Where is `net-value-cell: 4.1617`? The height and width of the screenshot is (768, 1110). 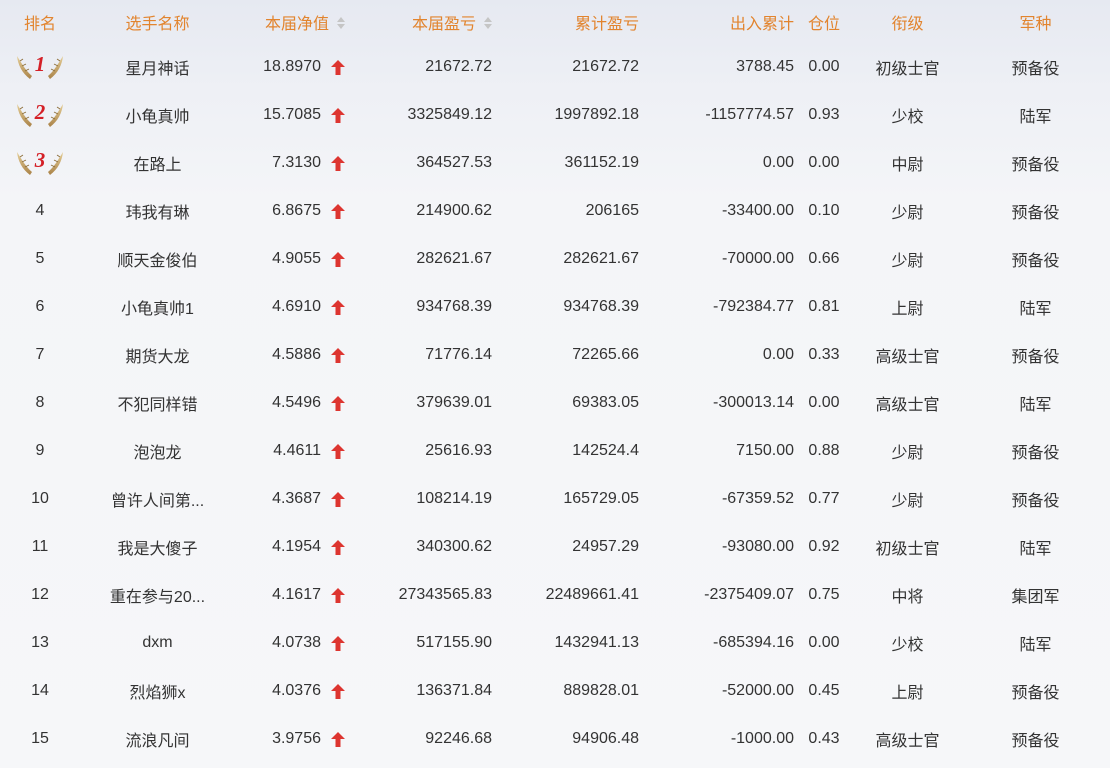
net-value-cell: 4.1617 is located at coordinates (290, 595).